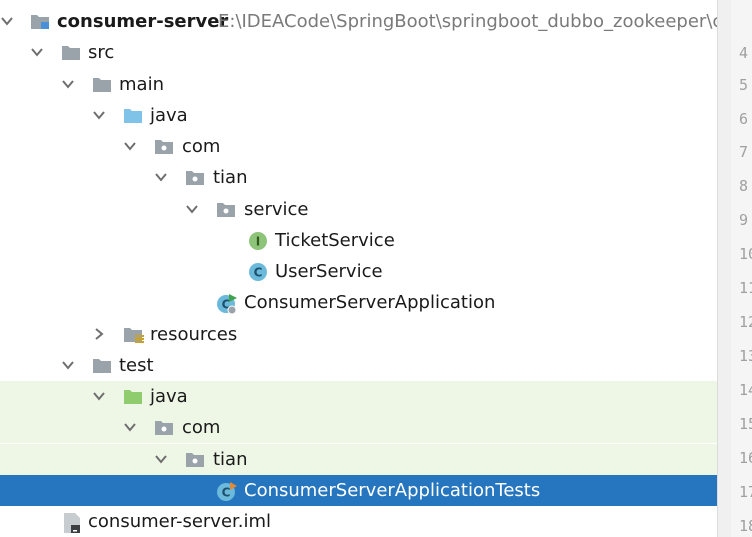 Image resolution: width=752 pixels, height=537 pixels. Describe the element at coordinates (744, 152) in the screenshot. I see `line-number: 7` at that location.